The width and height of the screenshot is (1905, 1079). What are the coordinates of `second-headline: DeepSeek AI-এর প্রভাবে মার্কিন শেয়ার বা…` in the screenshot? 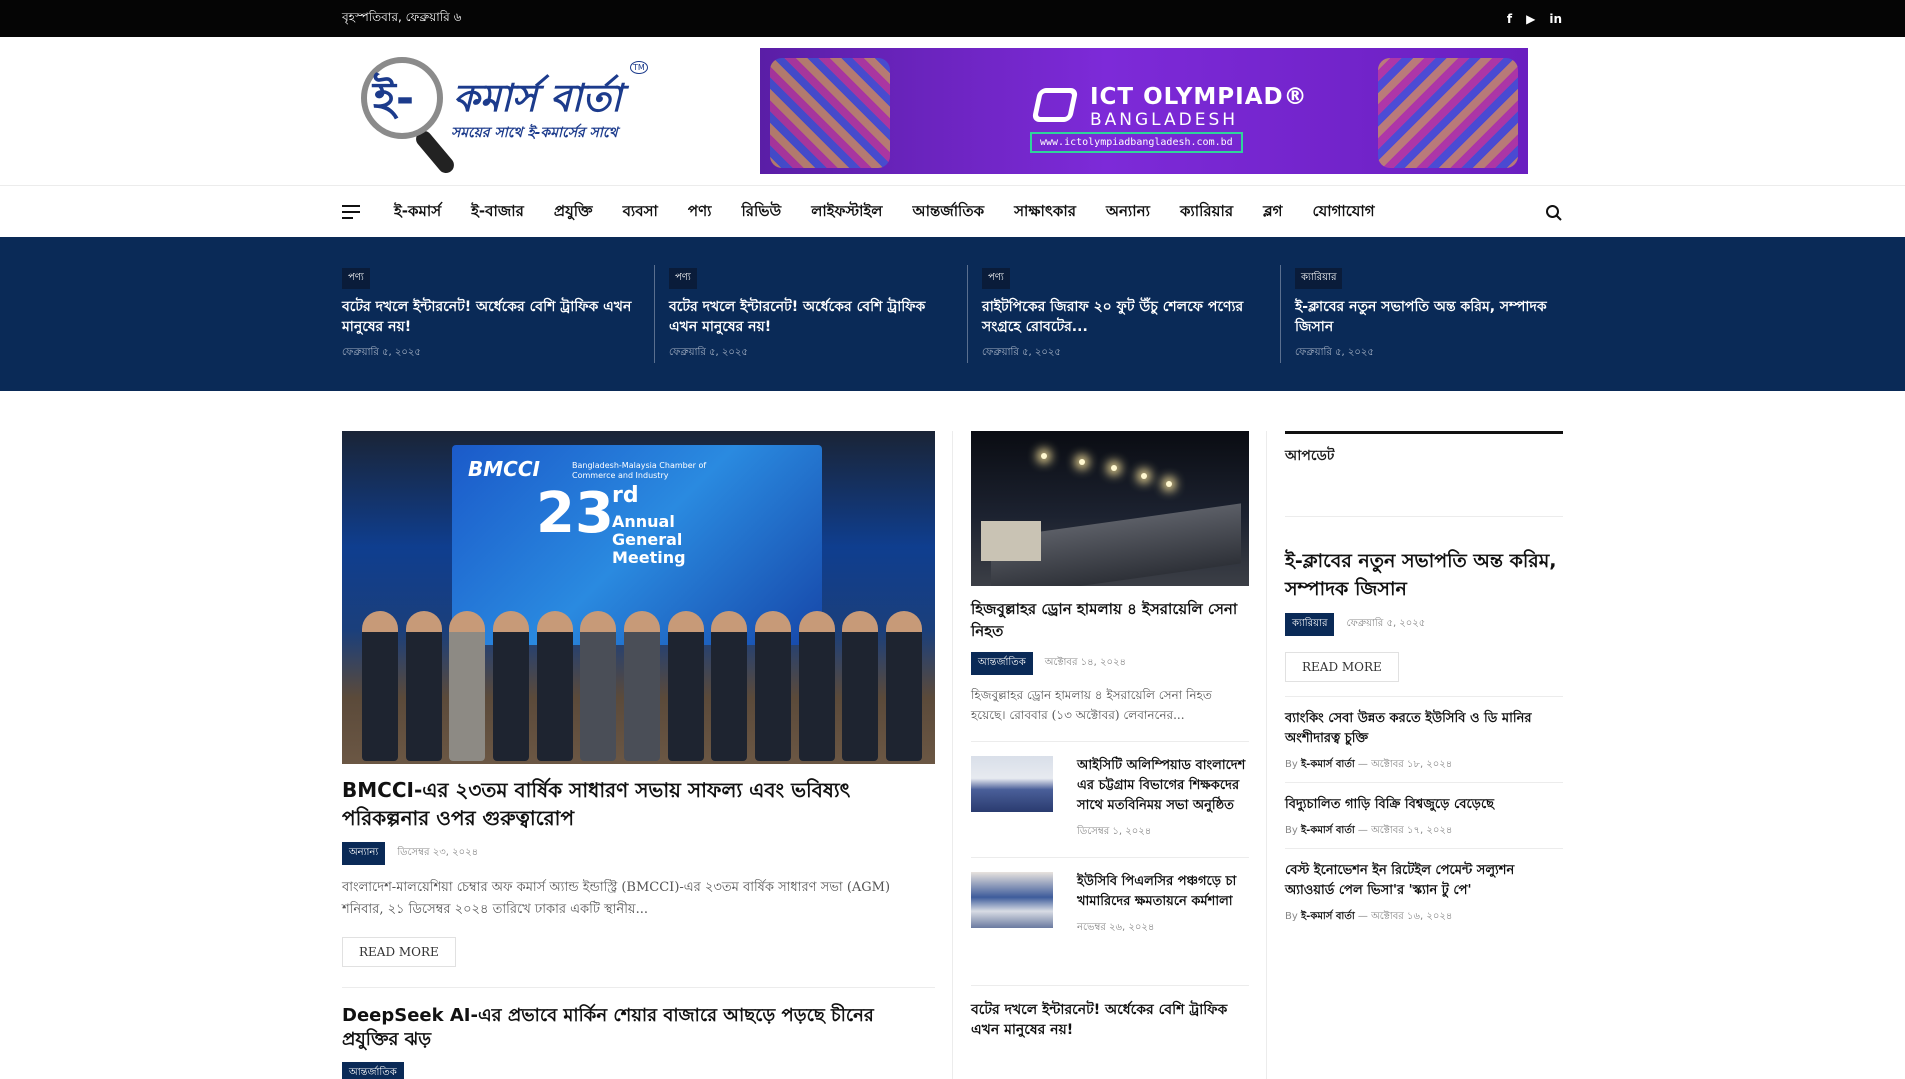 It's located at (638, 1028).